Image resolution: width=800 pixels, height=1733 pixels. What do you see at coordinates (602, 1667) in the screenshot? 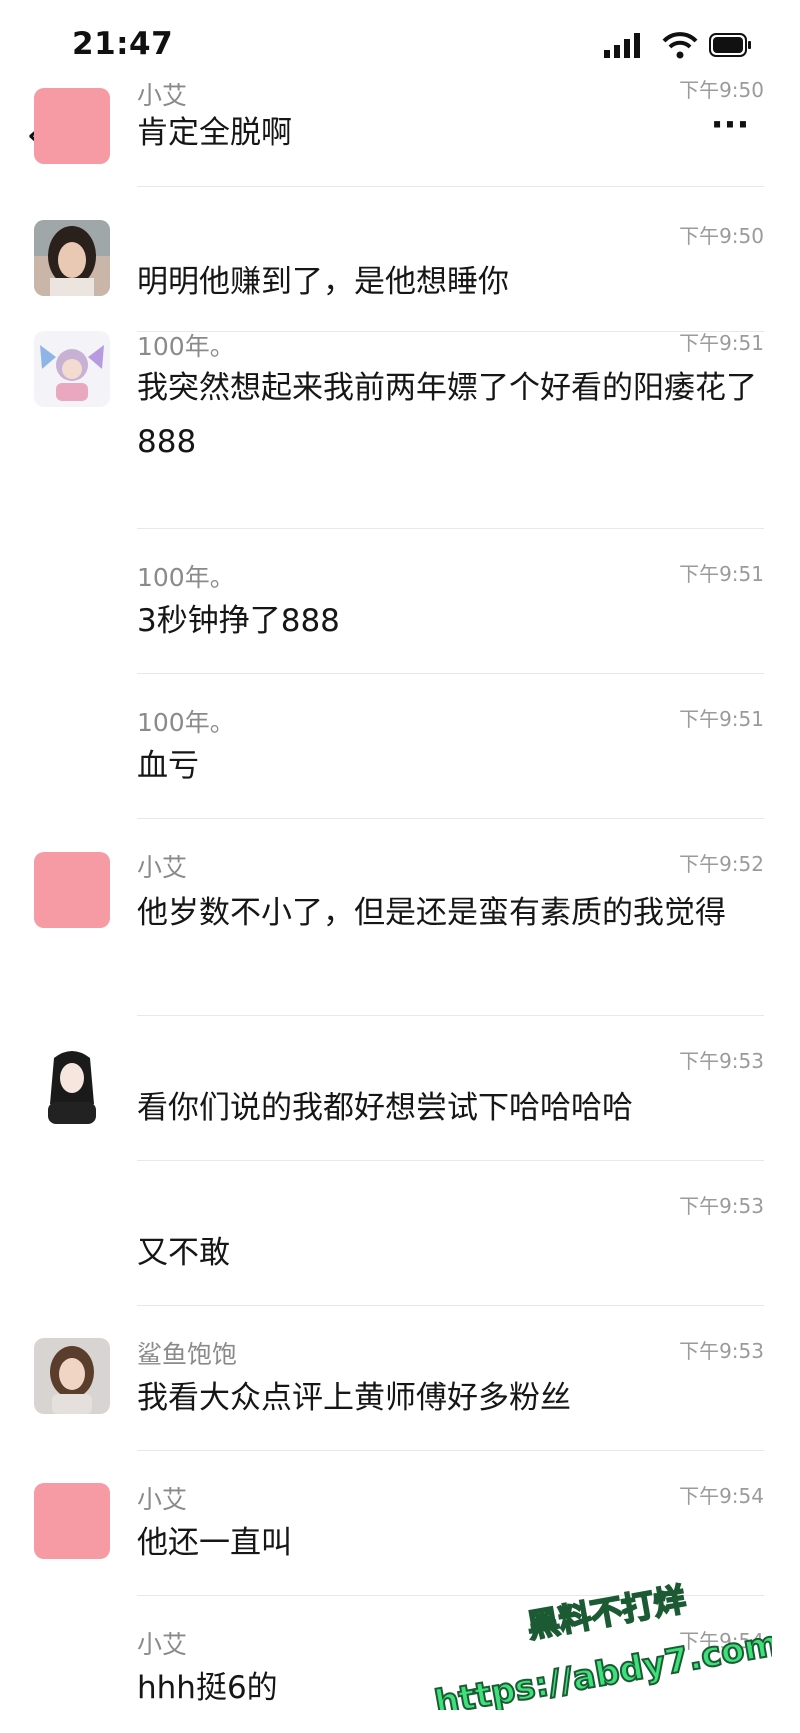
I see `watermark-line2: https://abdy7.com` at bounding box center [602, 1667].